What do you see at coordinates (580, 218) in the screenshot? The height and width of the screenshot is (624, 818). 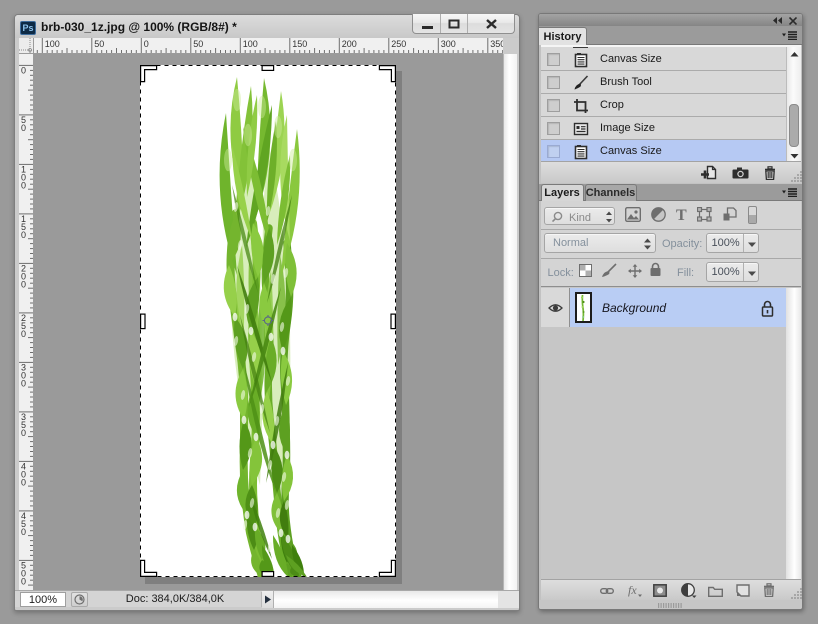 I see `svg-text: Kind` at bounding box center [580, 218].